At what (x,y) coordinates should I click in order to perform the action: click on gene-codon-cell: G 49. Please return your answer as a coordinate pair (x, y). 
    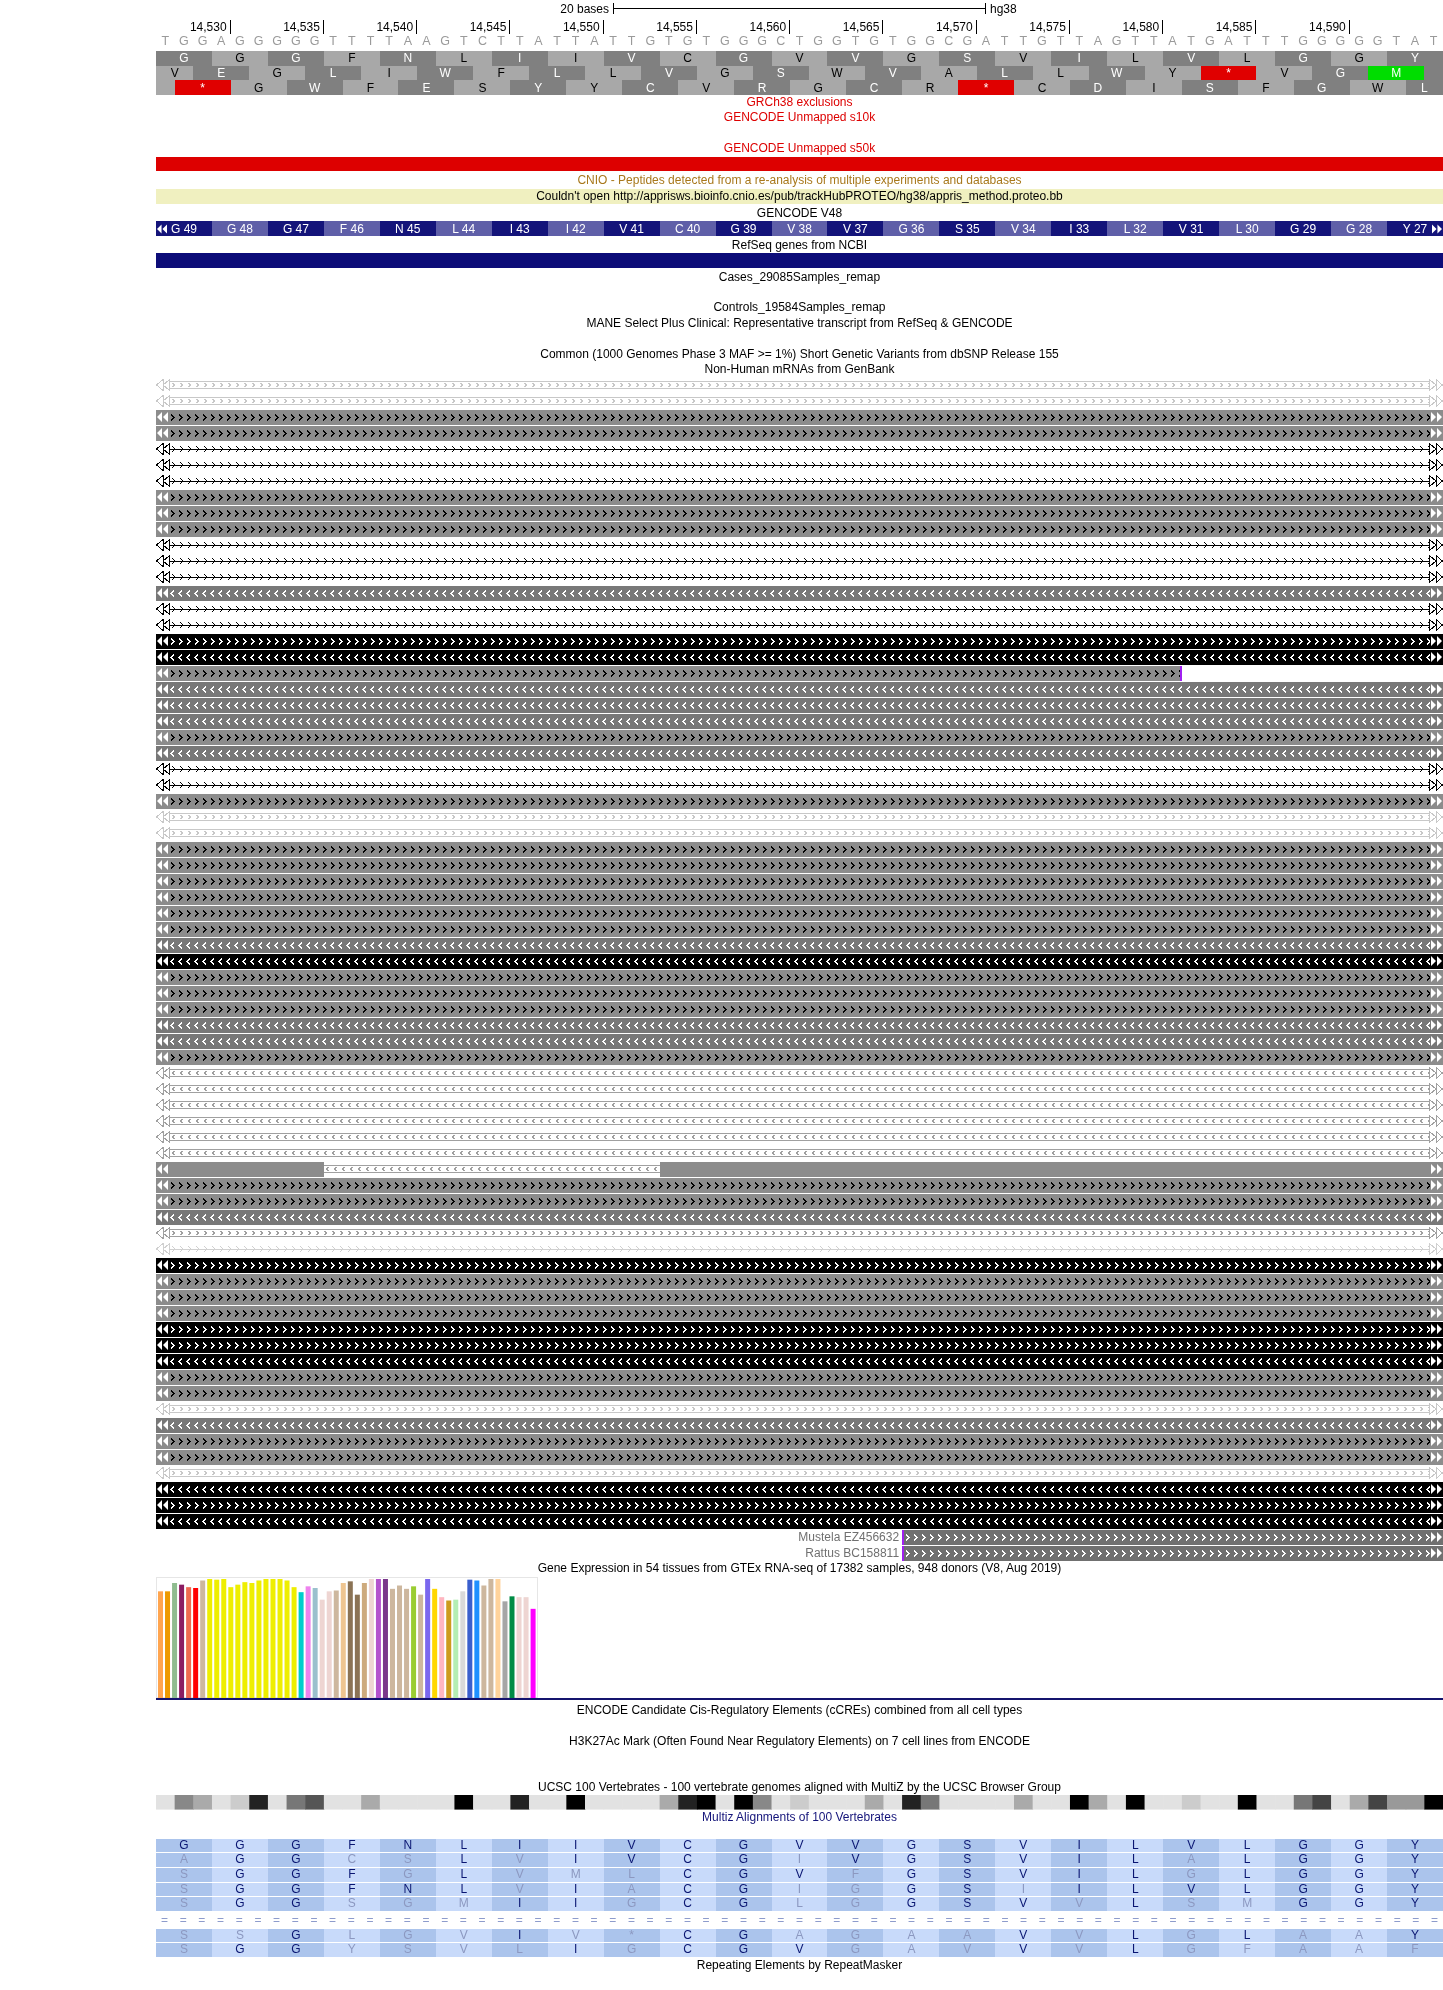
    Looking at the image, I should click on (184, 228).